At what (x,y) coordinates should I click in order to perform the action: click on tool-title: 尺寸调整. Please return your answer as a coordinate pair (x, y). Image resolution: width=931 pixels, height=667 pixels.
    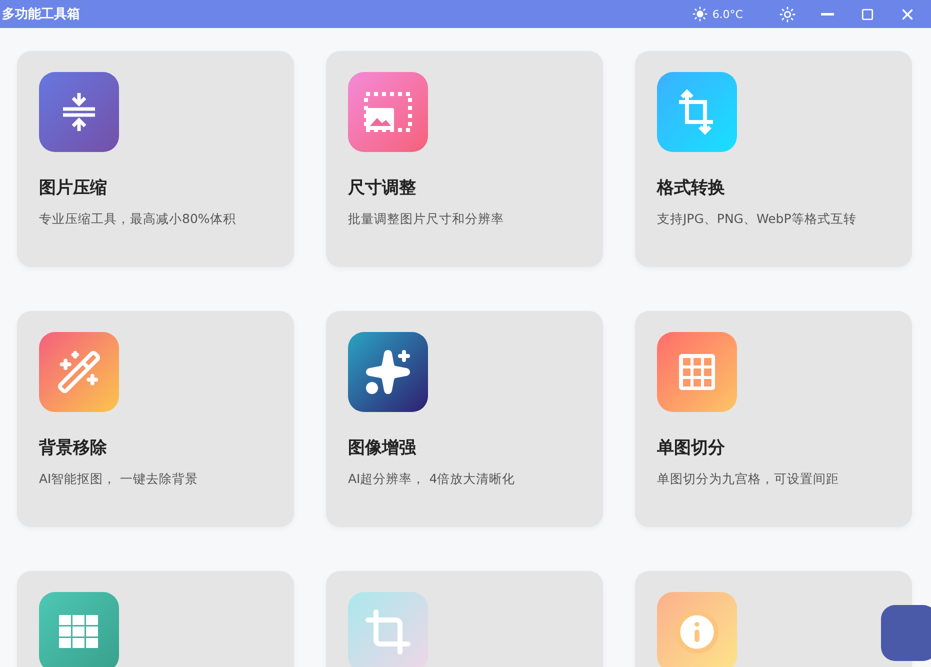
    Looking at the image, I should click on (382, 188).